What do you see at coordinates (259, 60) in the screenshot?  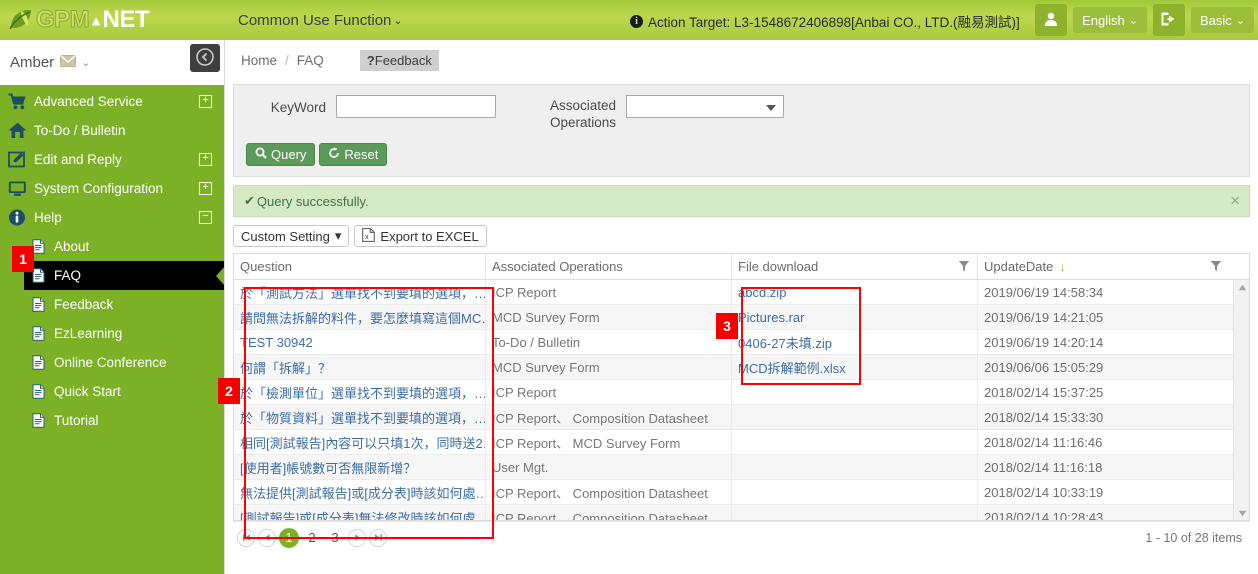 I see `breadcrumb-home: Home` at bounding box center [259, 60].